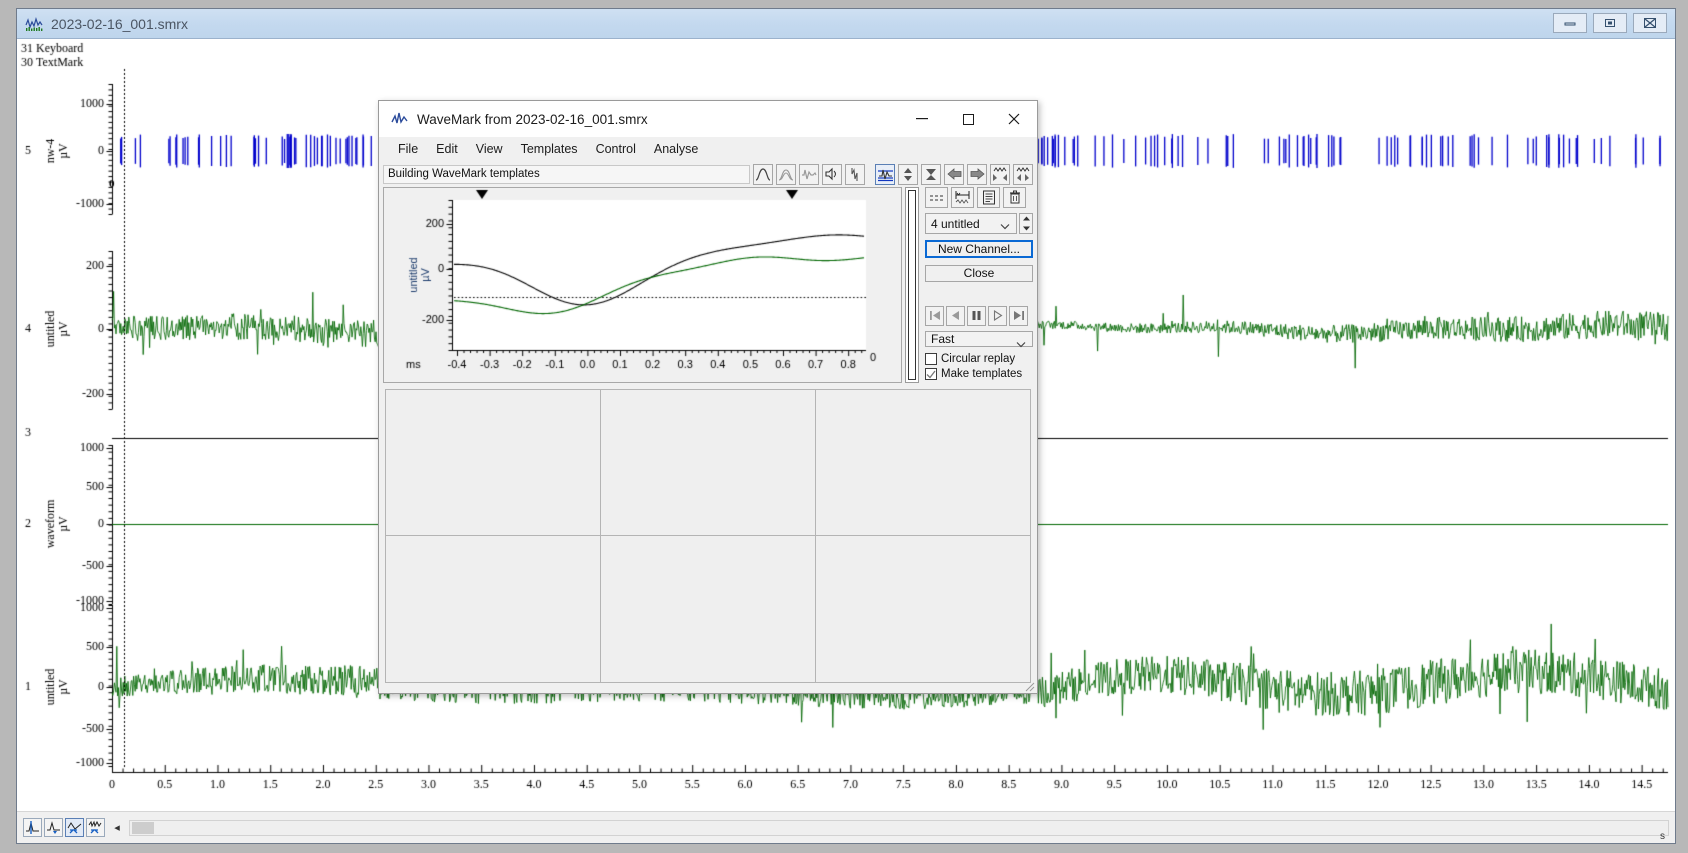 Image resolution: width=1688 pixels, height=853 pixels. Describe the element at coordinates (786, 174) in the screenshot. I see `overdraw-template-icon` at that location.